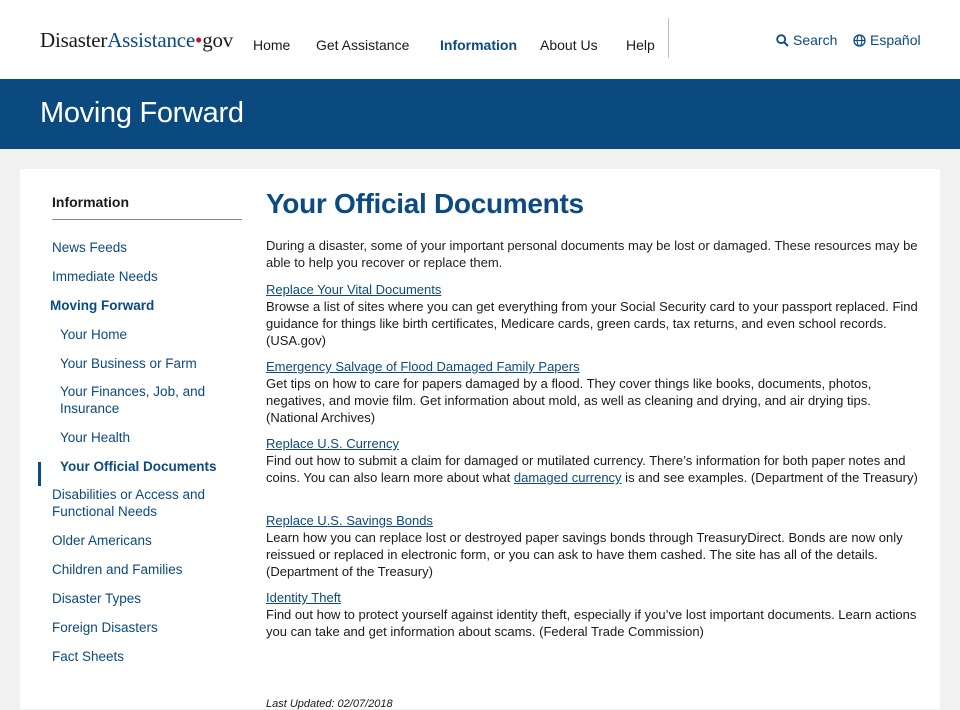 Image resolution: width=960 pixels, height=710 pixels. Describe the element at coordinates (815, 40) in the screenshot. I see `search-label: Search` at that location.